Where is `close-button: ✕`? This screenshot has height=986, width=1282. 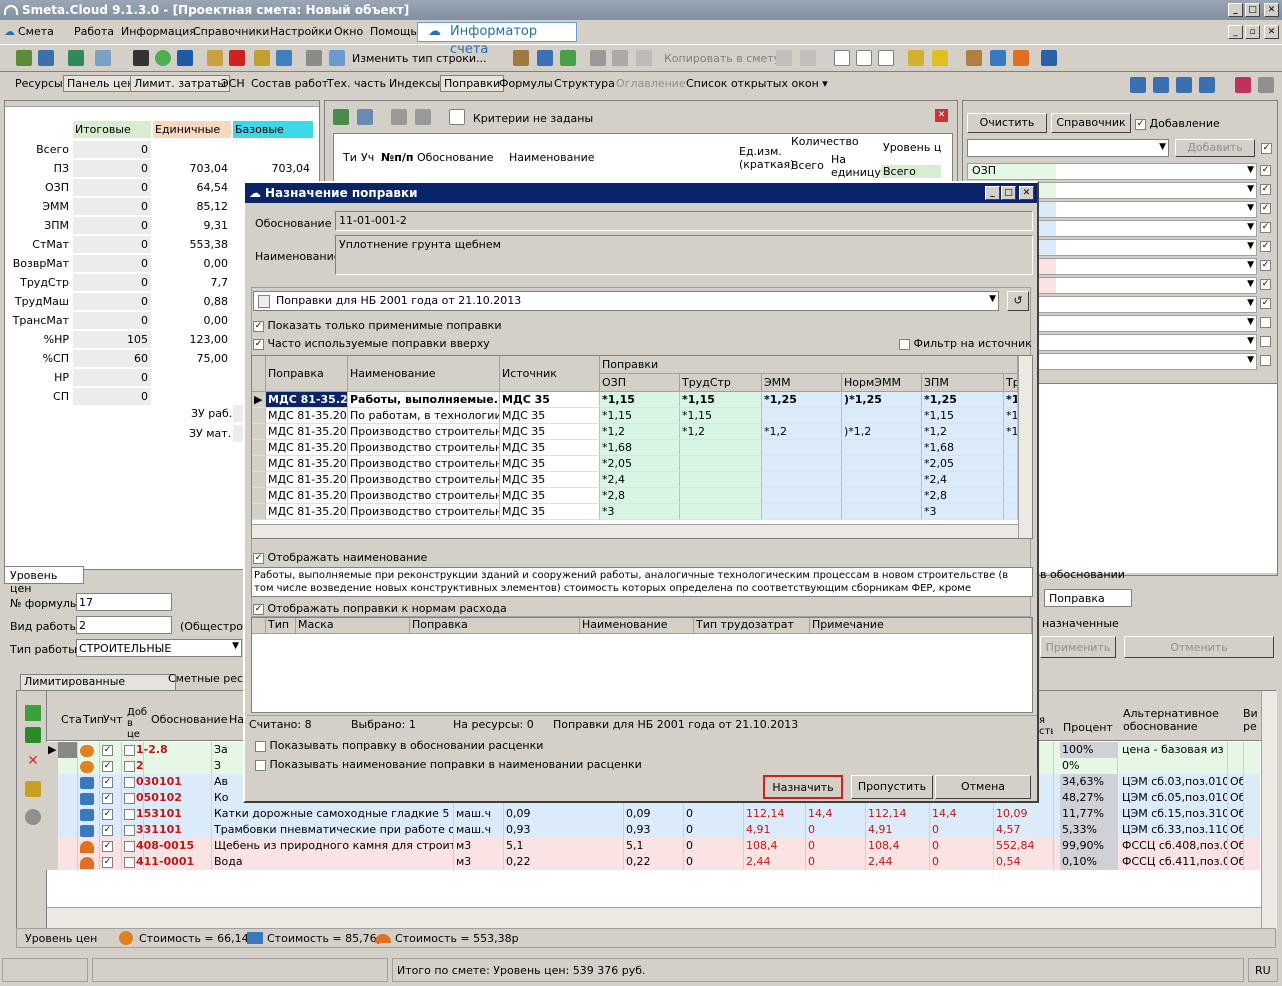
close-button: ✕ is located at coordinates (1271, 10).